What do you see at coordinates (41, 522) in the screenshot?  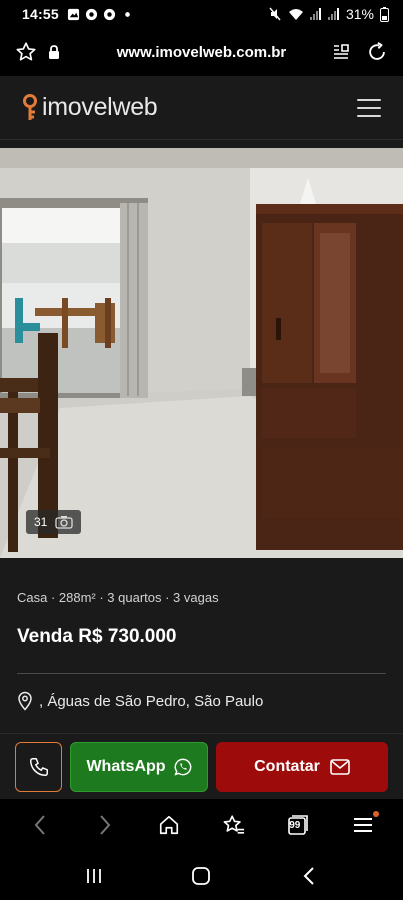 I see `photo-count: 31` at bounding box center [41, 522].